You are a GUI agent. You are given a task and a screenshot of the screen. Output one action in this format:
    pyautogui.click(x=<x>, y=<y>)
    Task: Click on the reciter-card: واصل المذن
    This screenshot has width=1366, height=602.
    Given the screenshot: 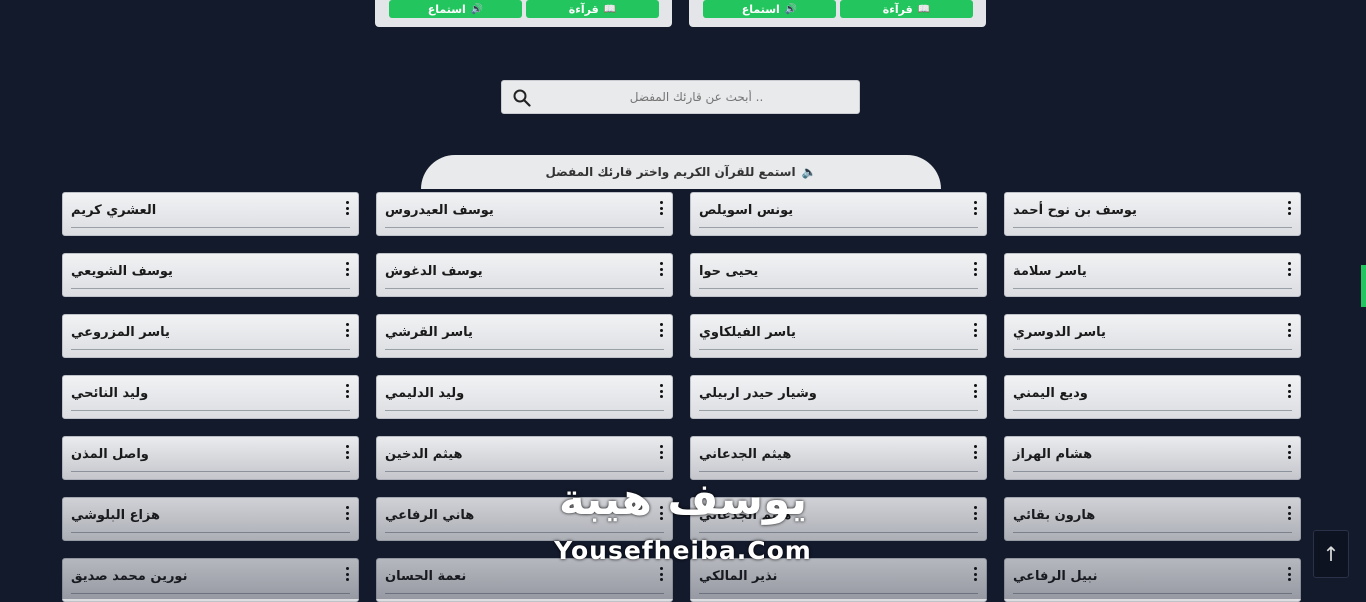 What is the action you would take?
    pyautogui.click(x=210, y=458)
    